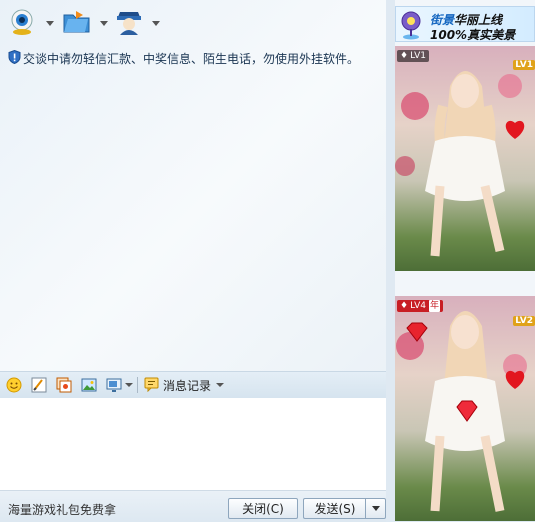 This screenshot has width=535, height=522. I want to click on viewer-level-badge: ♦ LV1, so click(413, 56).